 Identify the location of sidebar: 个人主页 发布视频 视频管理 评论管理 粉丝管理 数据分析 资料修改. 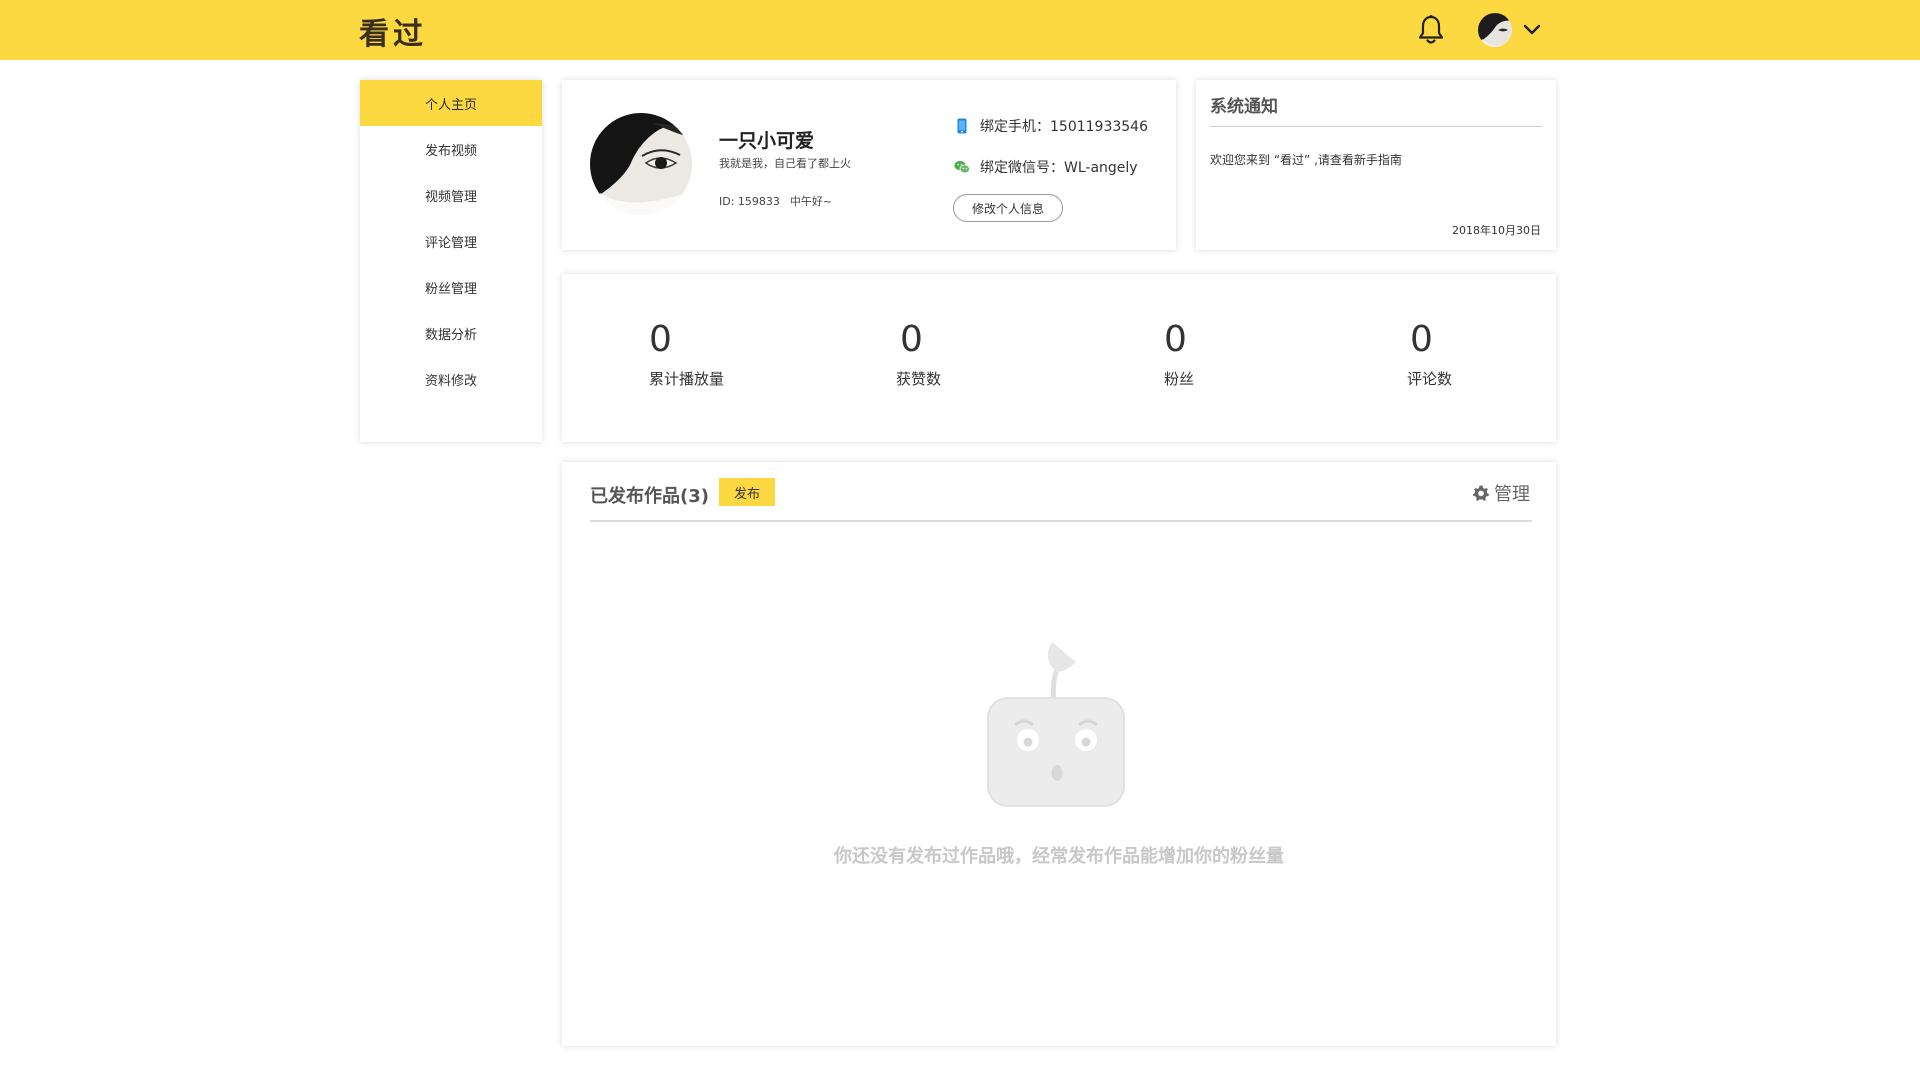
(451, 261).